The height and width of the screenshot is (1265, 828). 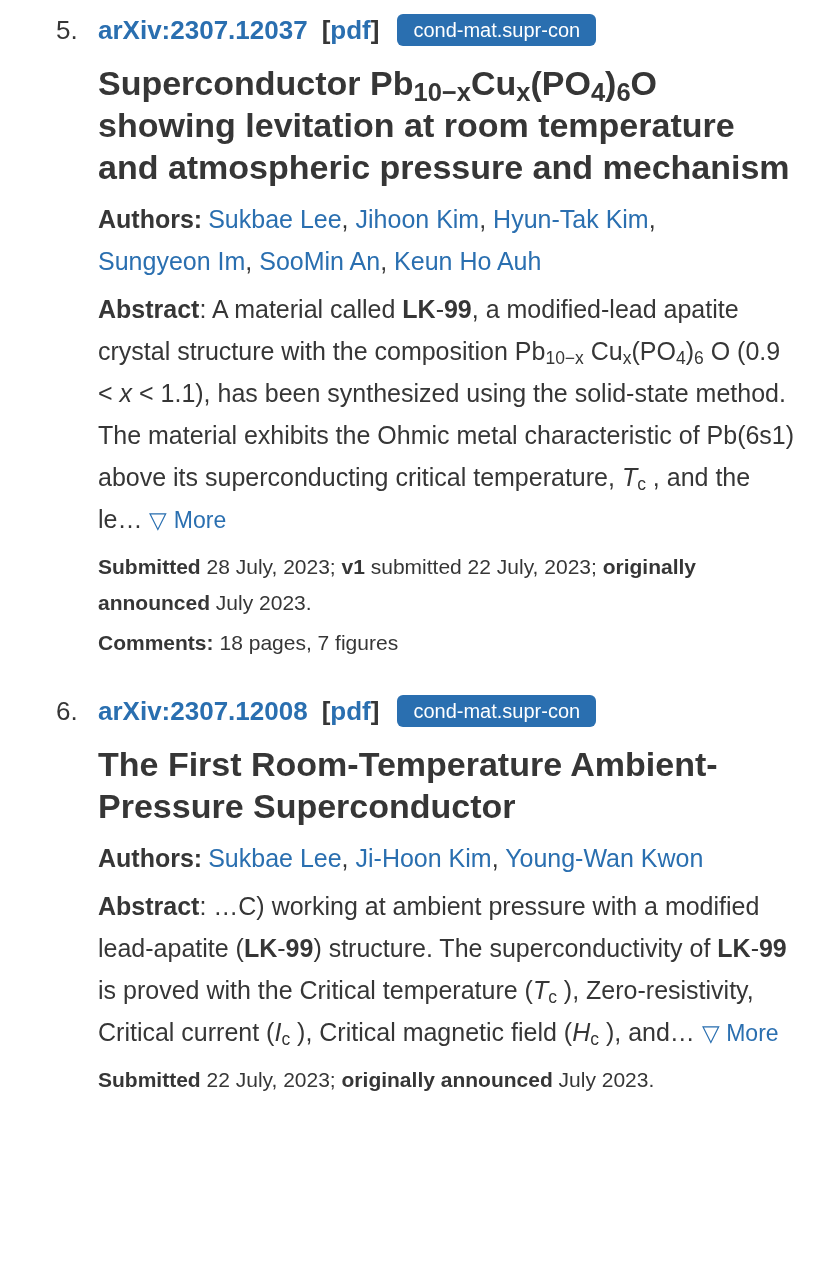 What do you see at coordinates (423, 858) in the screenshot?
I see `author-link: Ji-Hoon Kim` at bounding box center [423, 858].